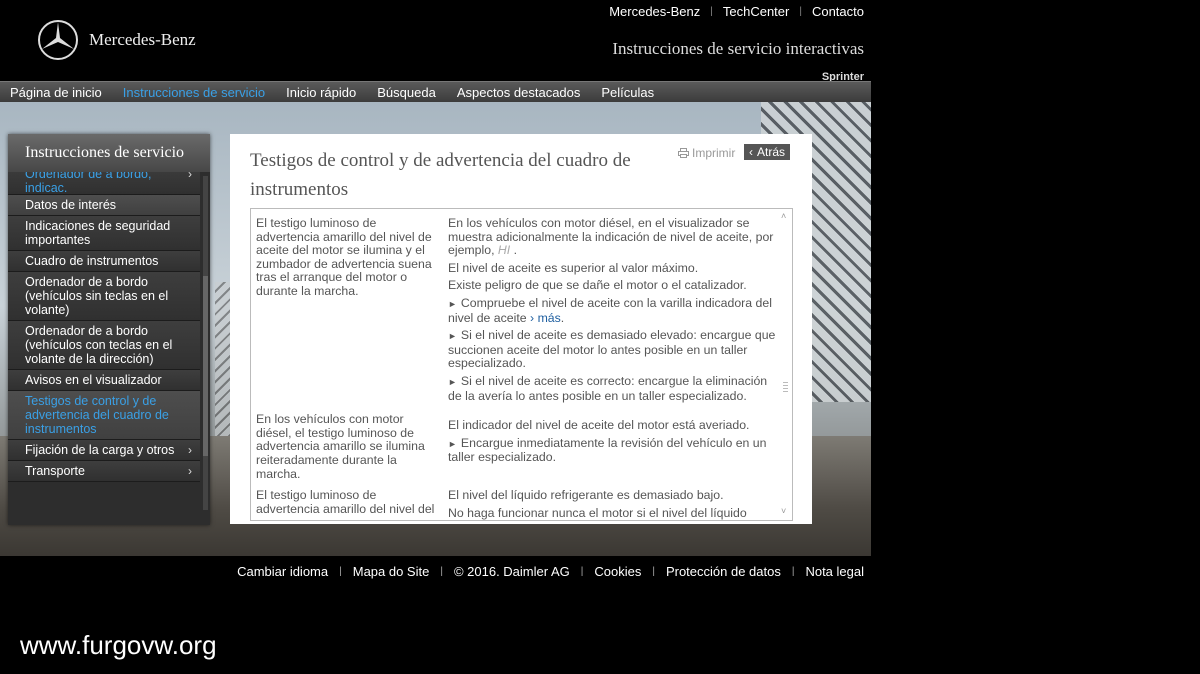  What do you see at coordinates (55, 471) in the screenshot?
I see `sidebar-item-label: Transporte` at bounding box center [55, 471].